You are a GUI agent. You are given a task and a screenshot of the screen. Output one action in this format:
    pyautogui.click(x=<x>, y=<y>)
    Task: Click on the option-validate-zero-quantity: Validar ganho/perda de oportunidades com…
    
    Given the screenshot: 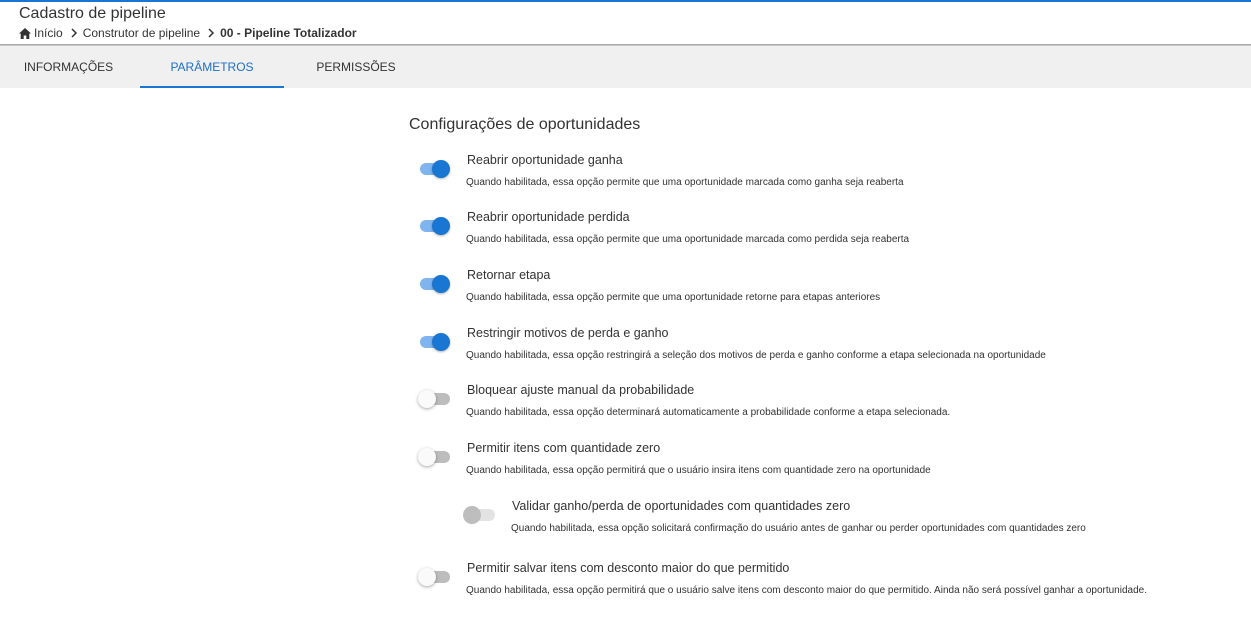 What is the action you would take?
    pyautogui.click(x=857, y=524)
    